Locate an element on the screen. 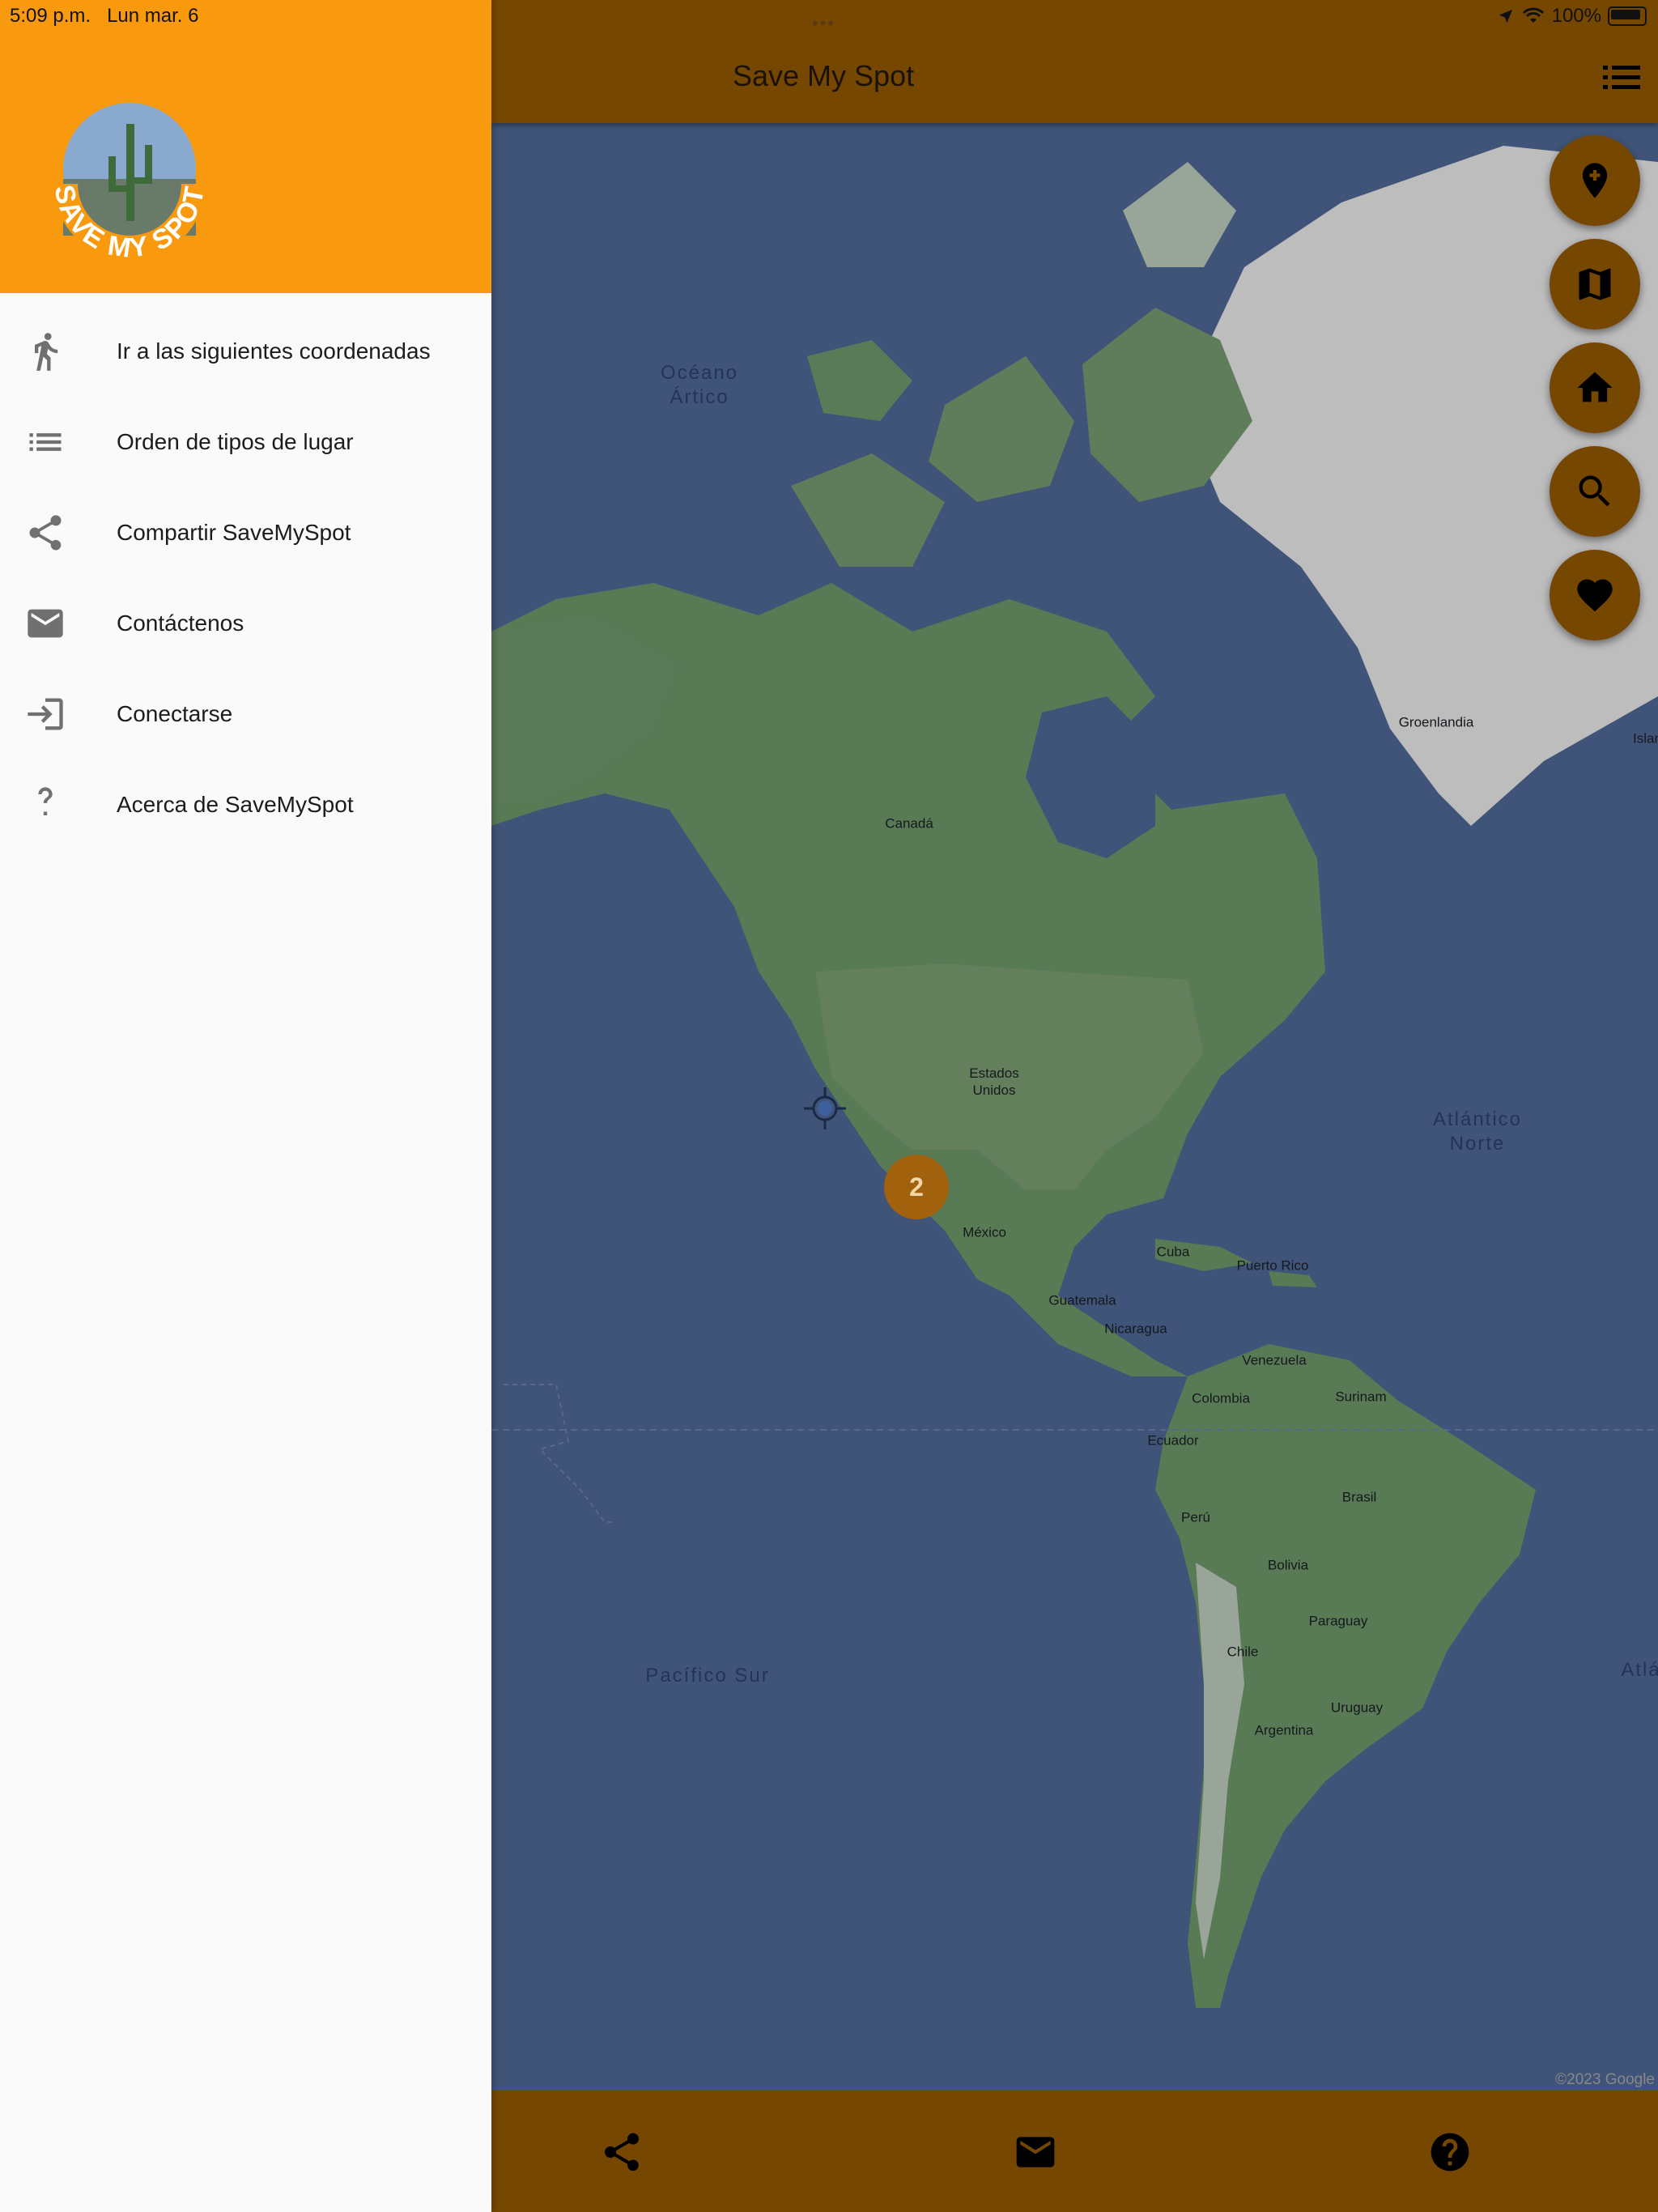 The height and width of the screenshot is (2212, 1658). drawer-item-place-type-order: Orden de tipos de lugar is located at coordinates (245, 442).